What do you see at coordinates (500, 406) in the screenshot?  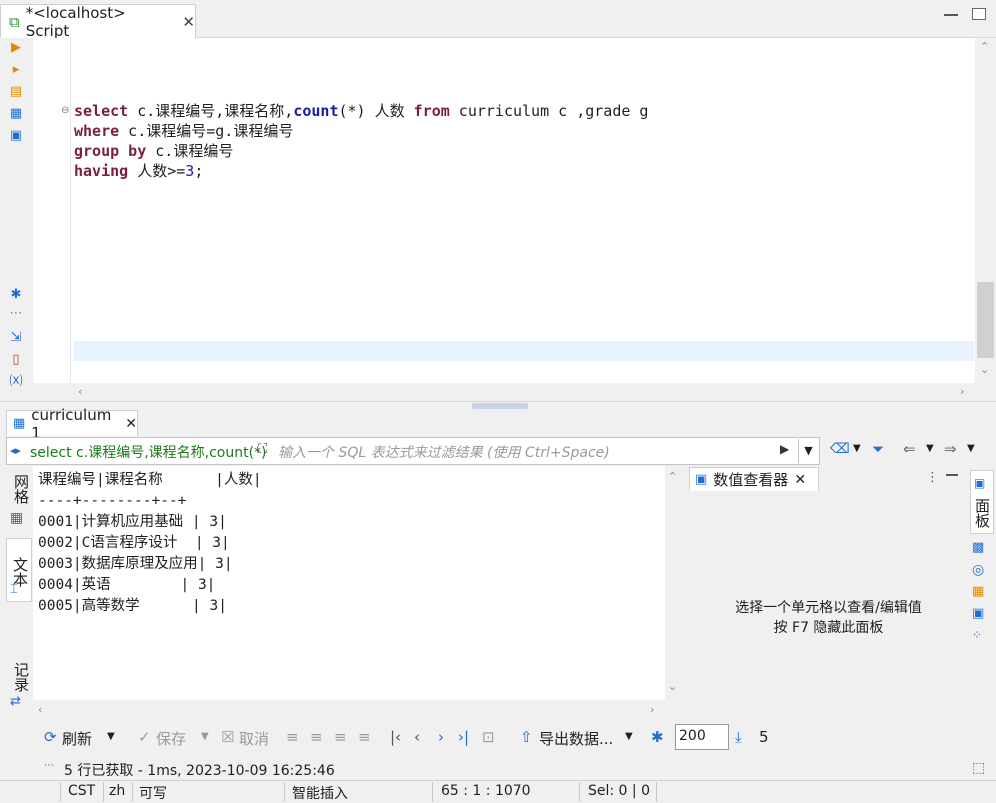 I see `splitter-handle` at bounding box center [500, 406].